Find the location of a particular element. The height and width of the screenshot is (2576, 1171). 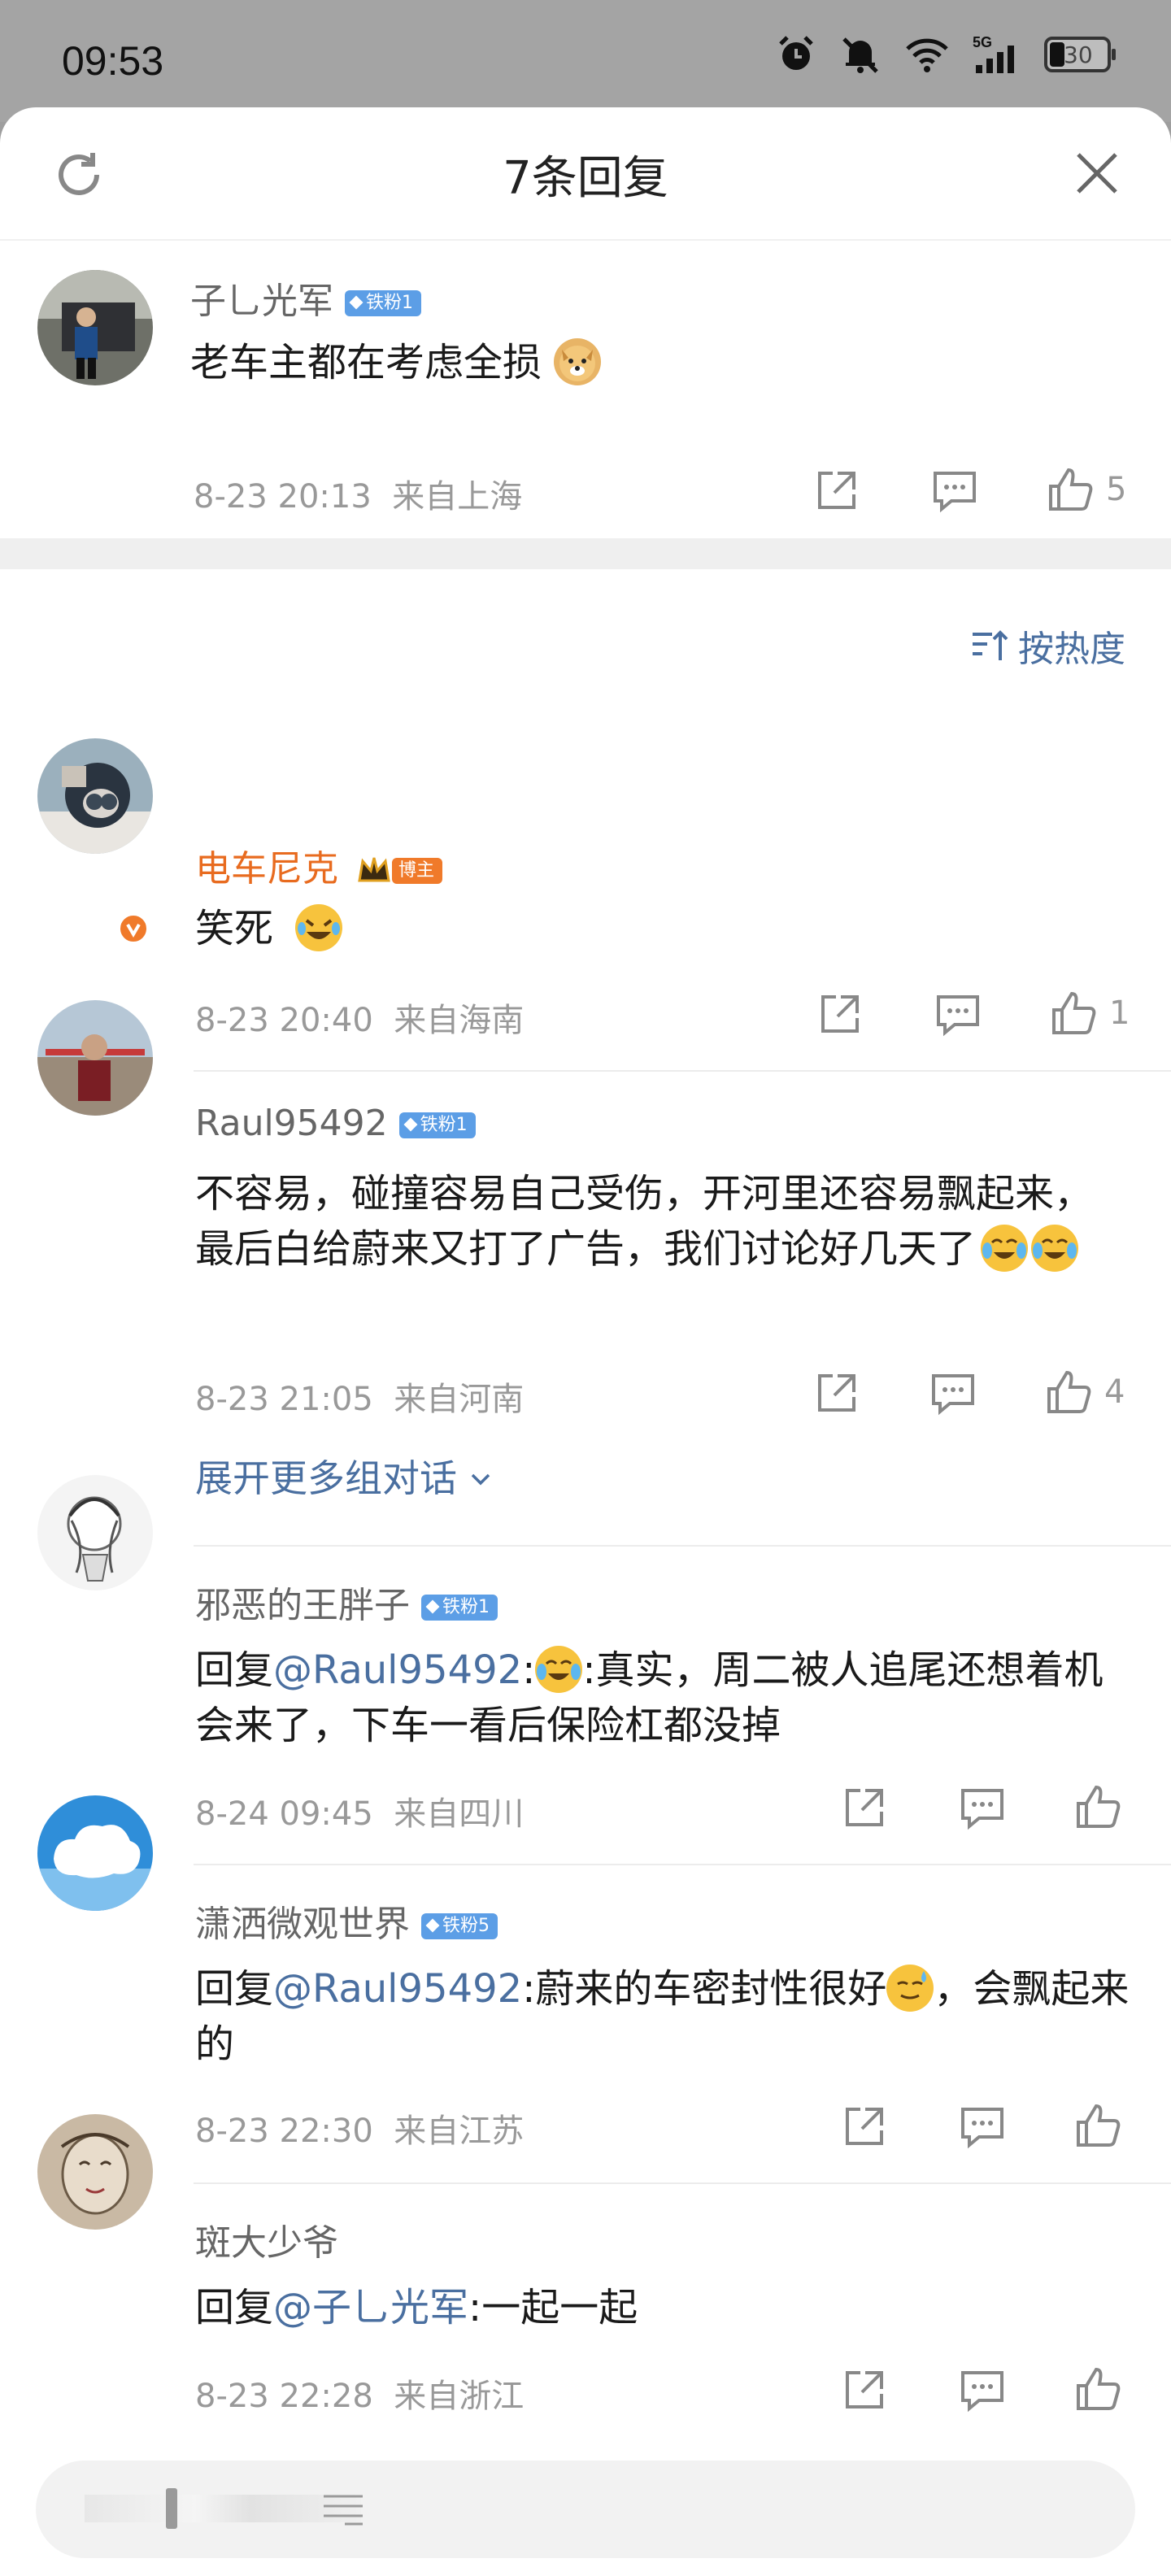

blogger-badge: 博主 is located at coordinates (418, 871).